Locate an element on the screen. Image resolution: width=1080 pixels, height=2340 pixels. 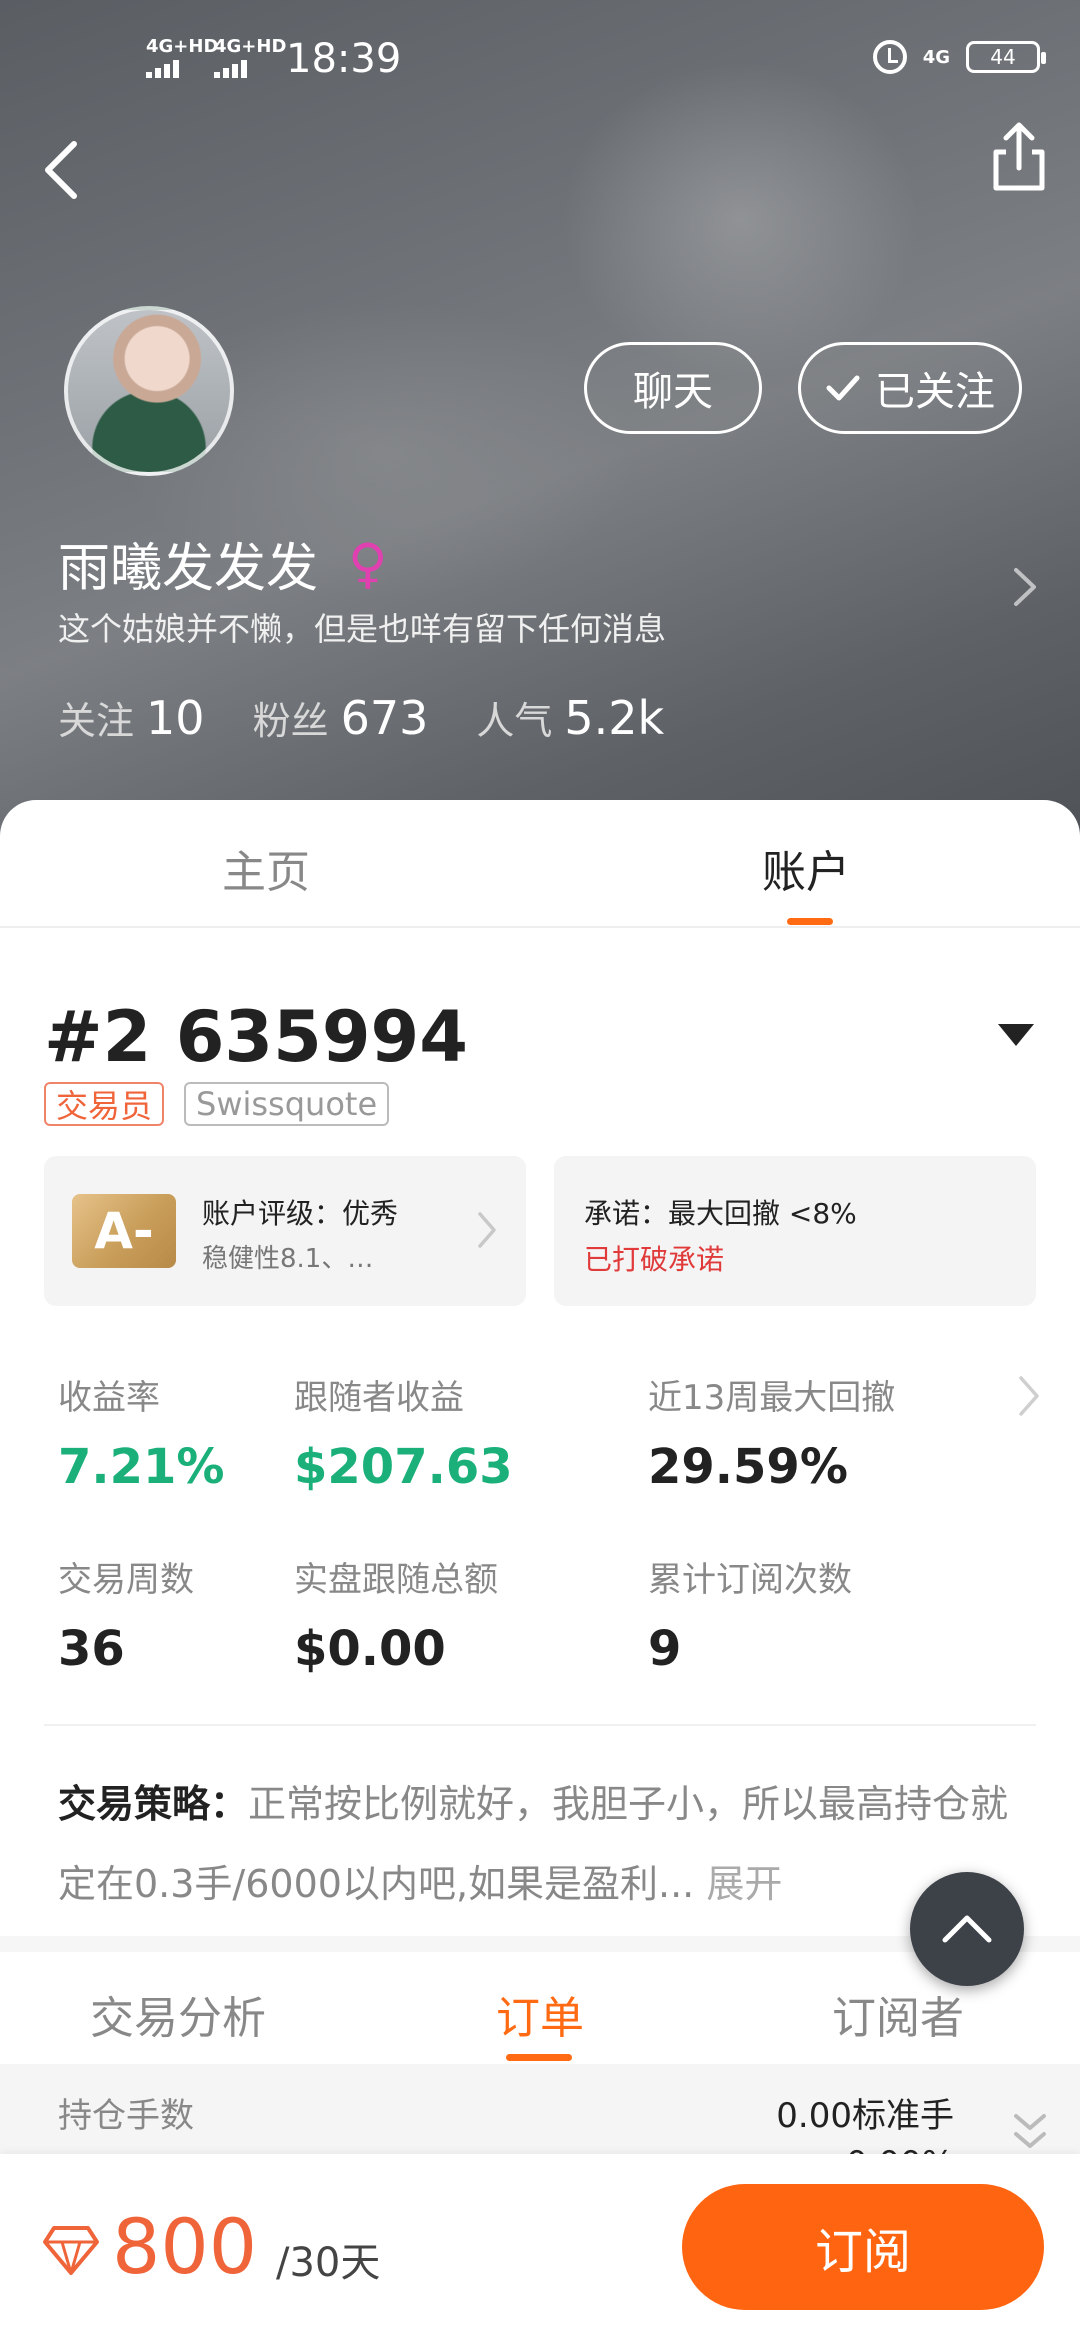
metric-max-drawdown: 近13周最大回撤 29.59% is located at coordinates (771, 1432).